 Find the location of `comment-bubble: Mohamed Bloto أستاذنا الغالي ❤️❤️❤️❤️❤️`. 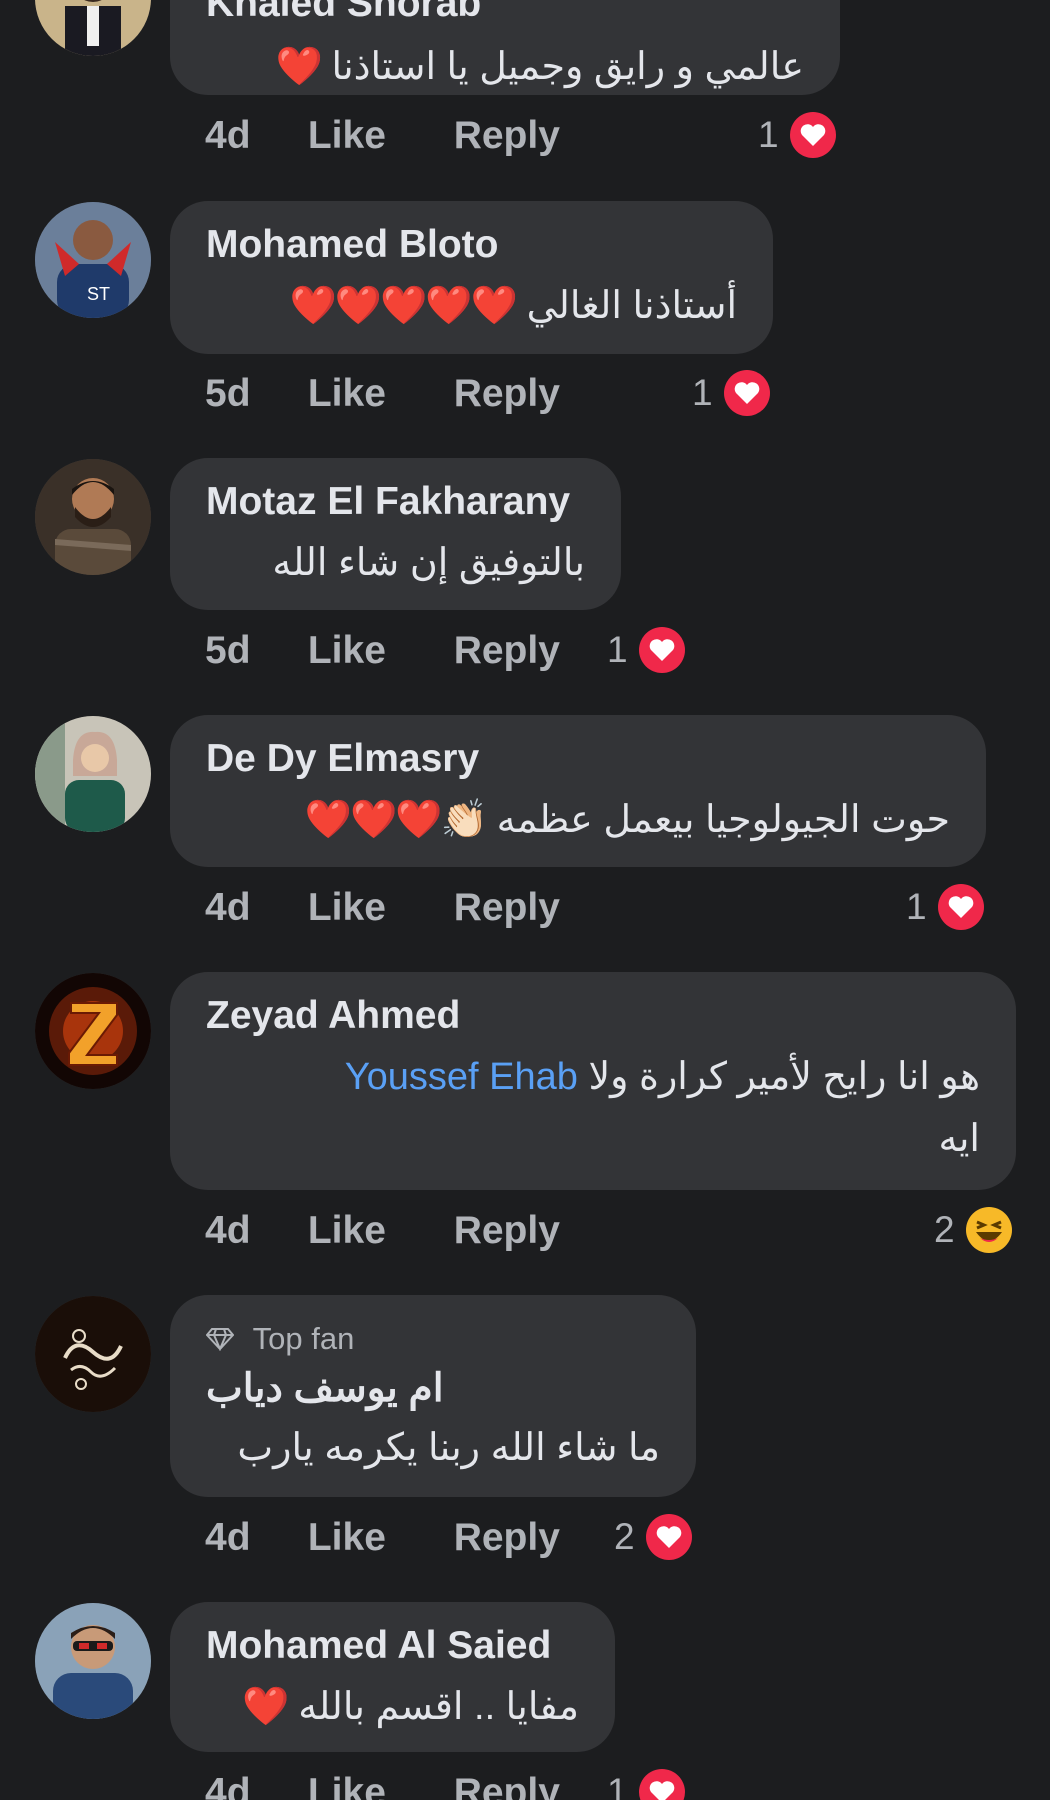

comment-bubble: Mohamed Bloto أستاذنا الغالي ❤️❤️❤️❤️❤️ is located at coordinates (471, 277).